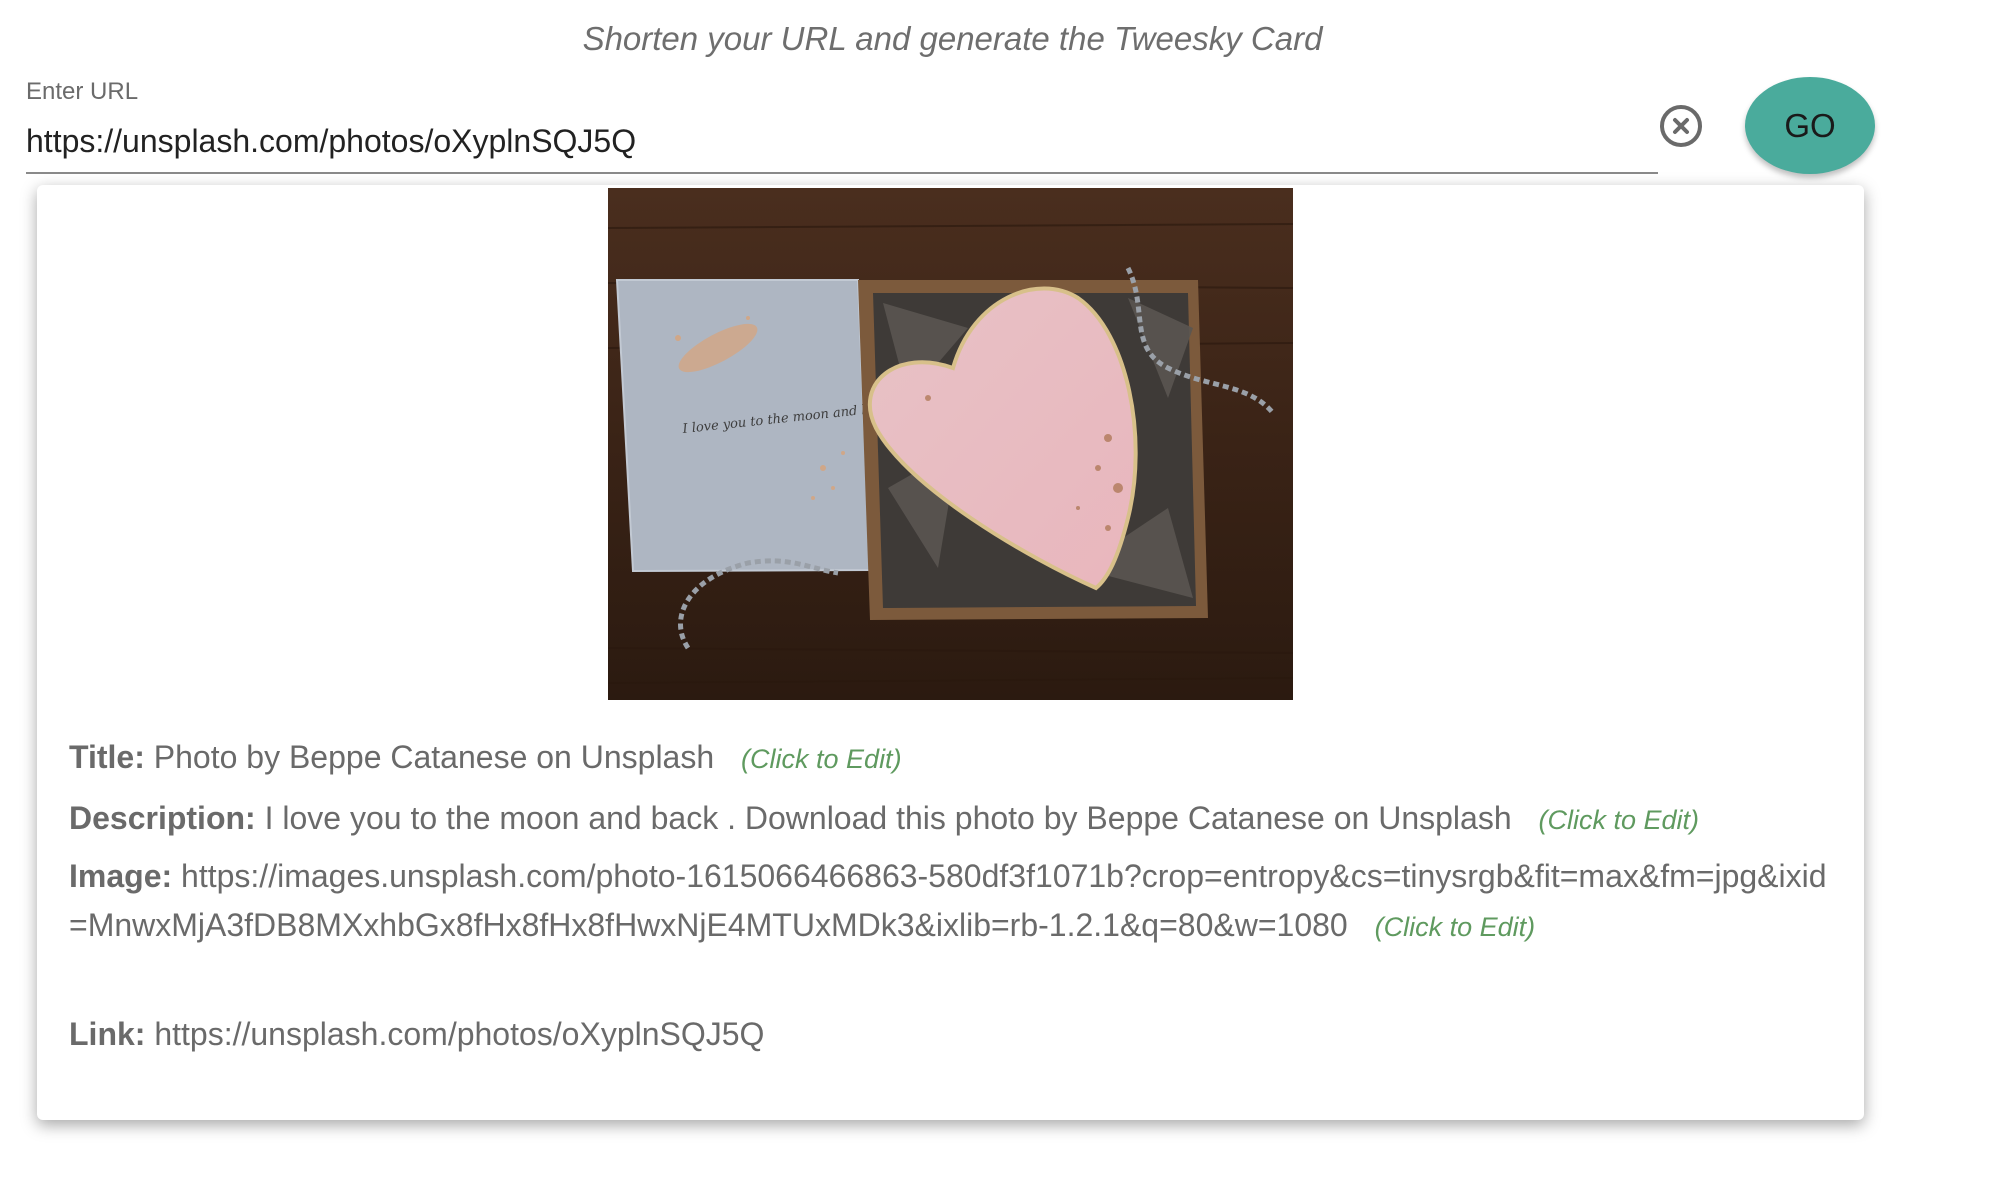 This screenshot has height=1184, width=2012. I want to click on close-circle-icon, so click(1681, 126).